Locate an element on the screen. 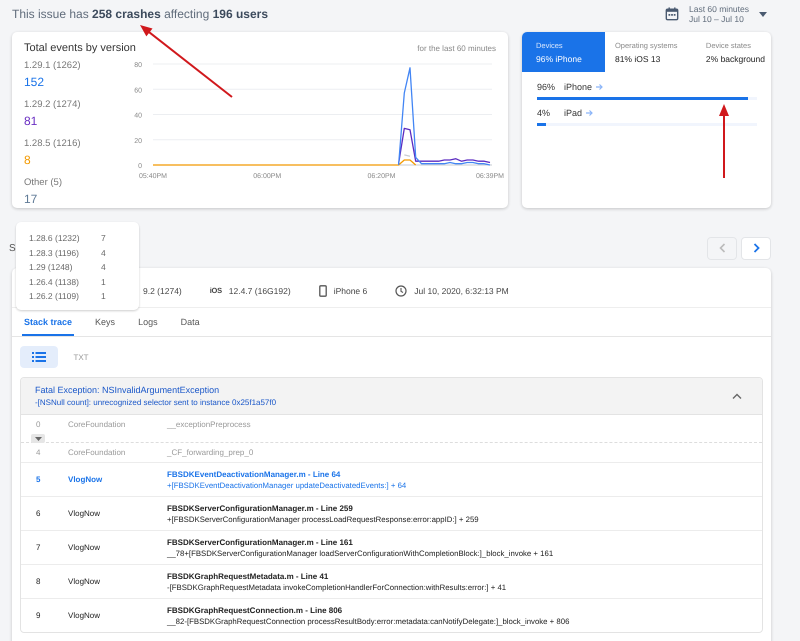 The height and width of the screenshot is (641, 800). expand-frames-button is located at coordinates (38, 438).